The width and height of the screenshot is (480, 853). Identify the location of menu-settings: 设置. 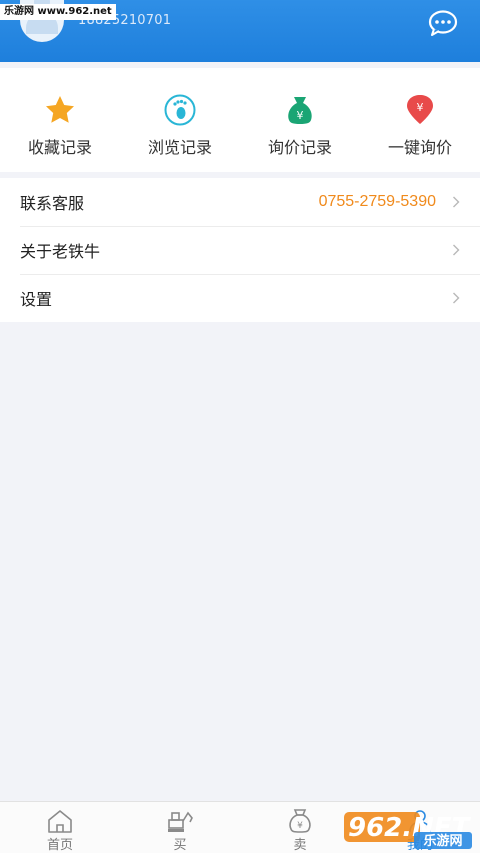
(240, 298).